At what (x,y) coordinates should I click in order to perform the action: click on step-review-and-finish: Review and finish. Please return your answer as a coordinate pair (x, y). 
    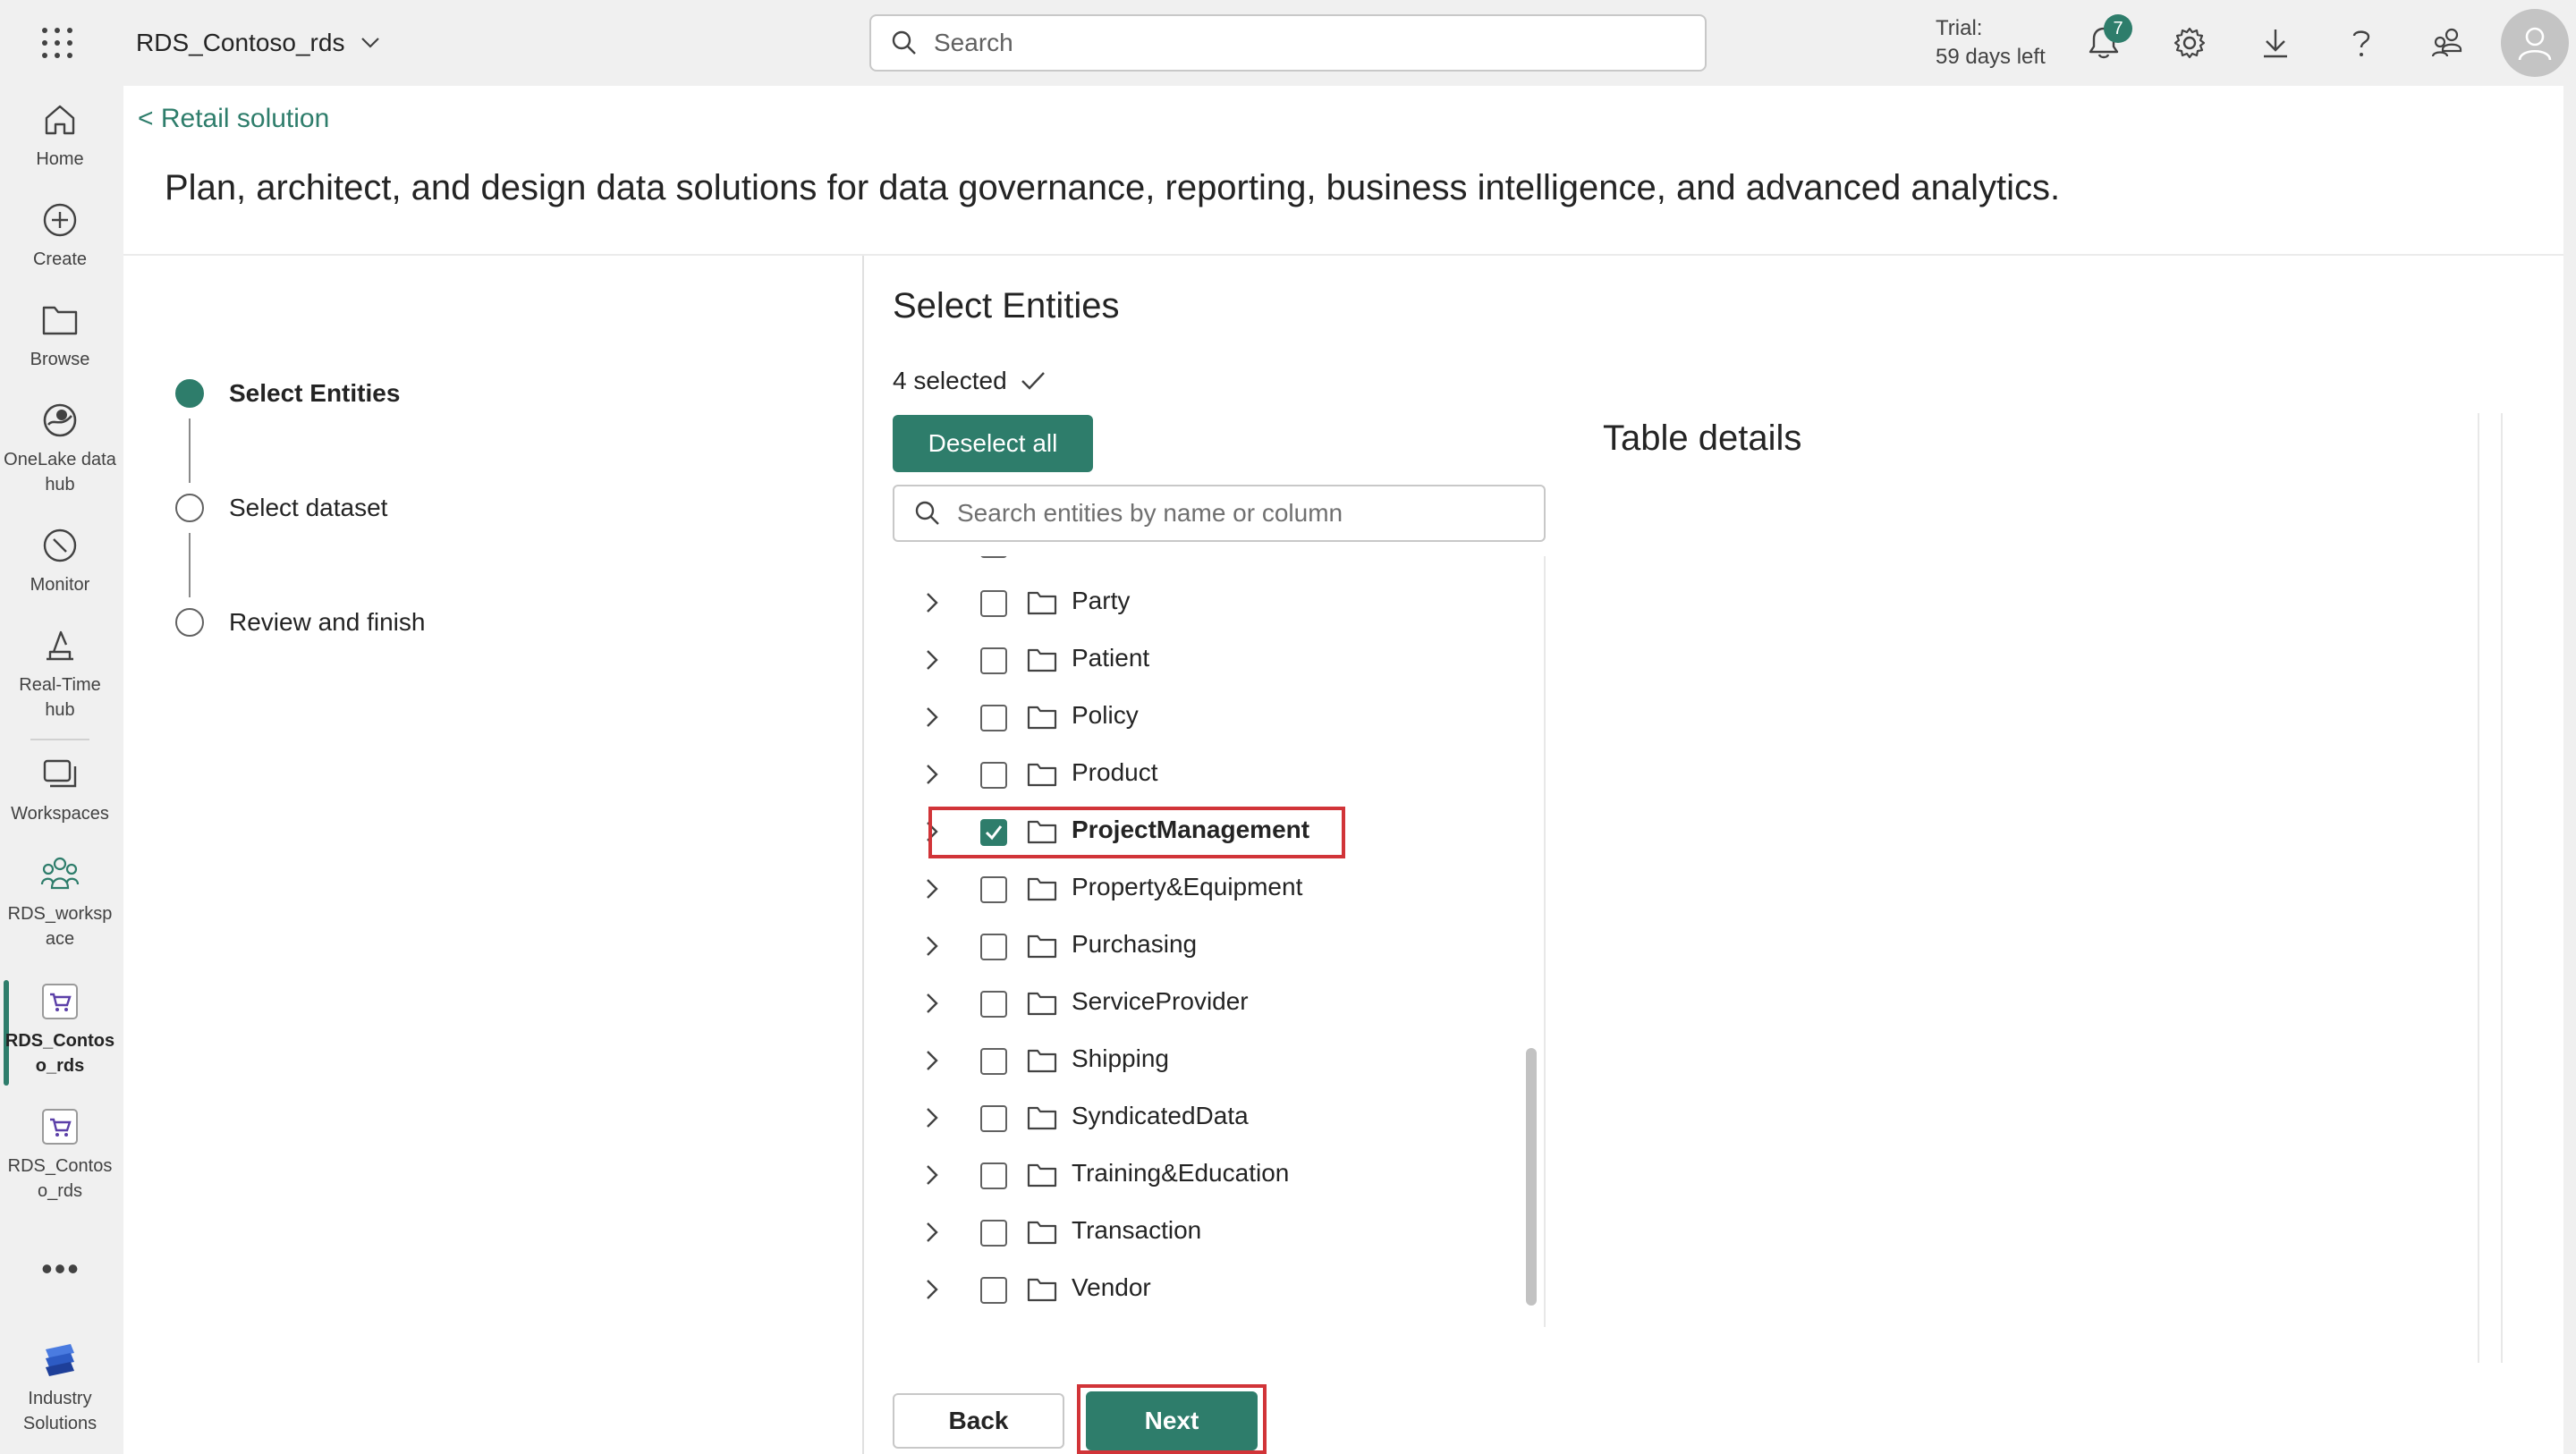
    Looking at the image, I should click on (300, 622).